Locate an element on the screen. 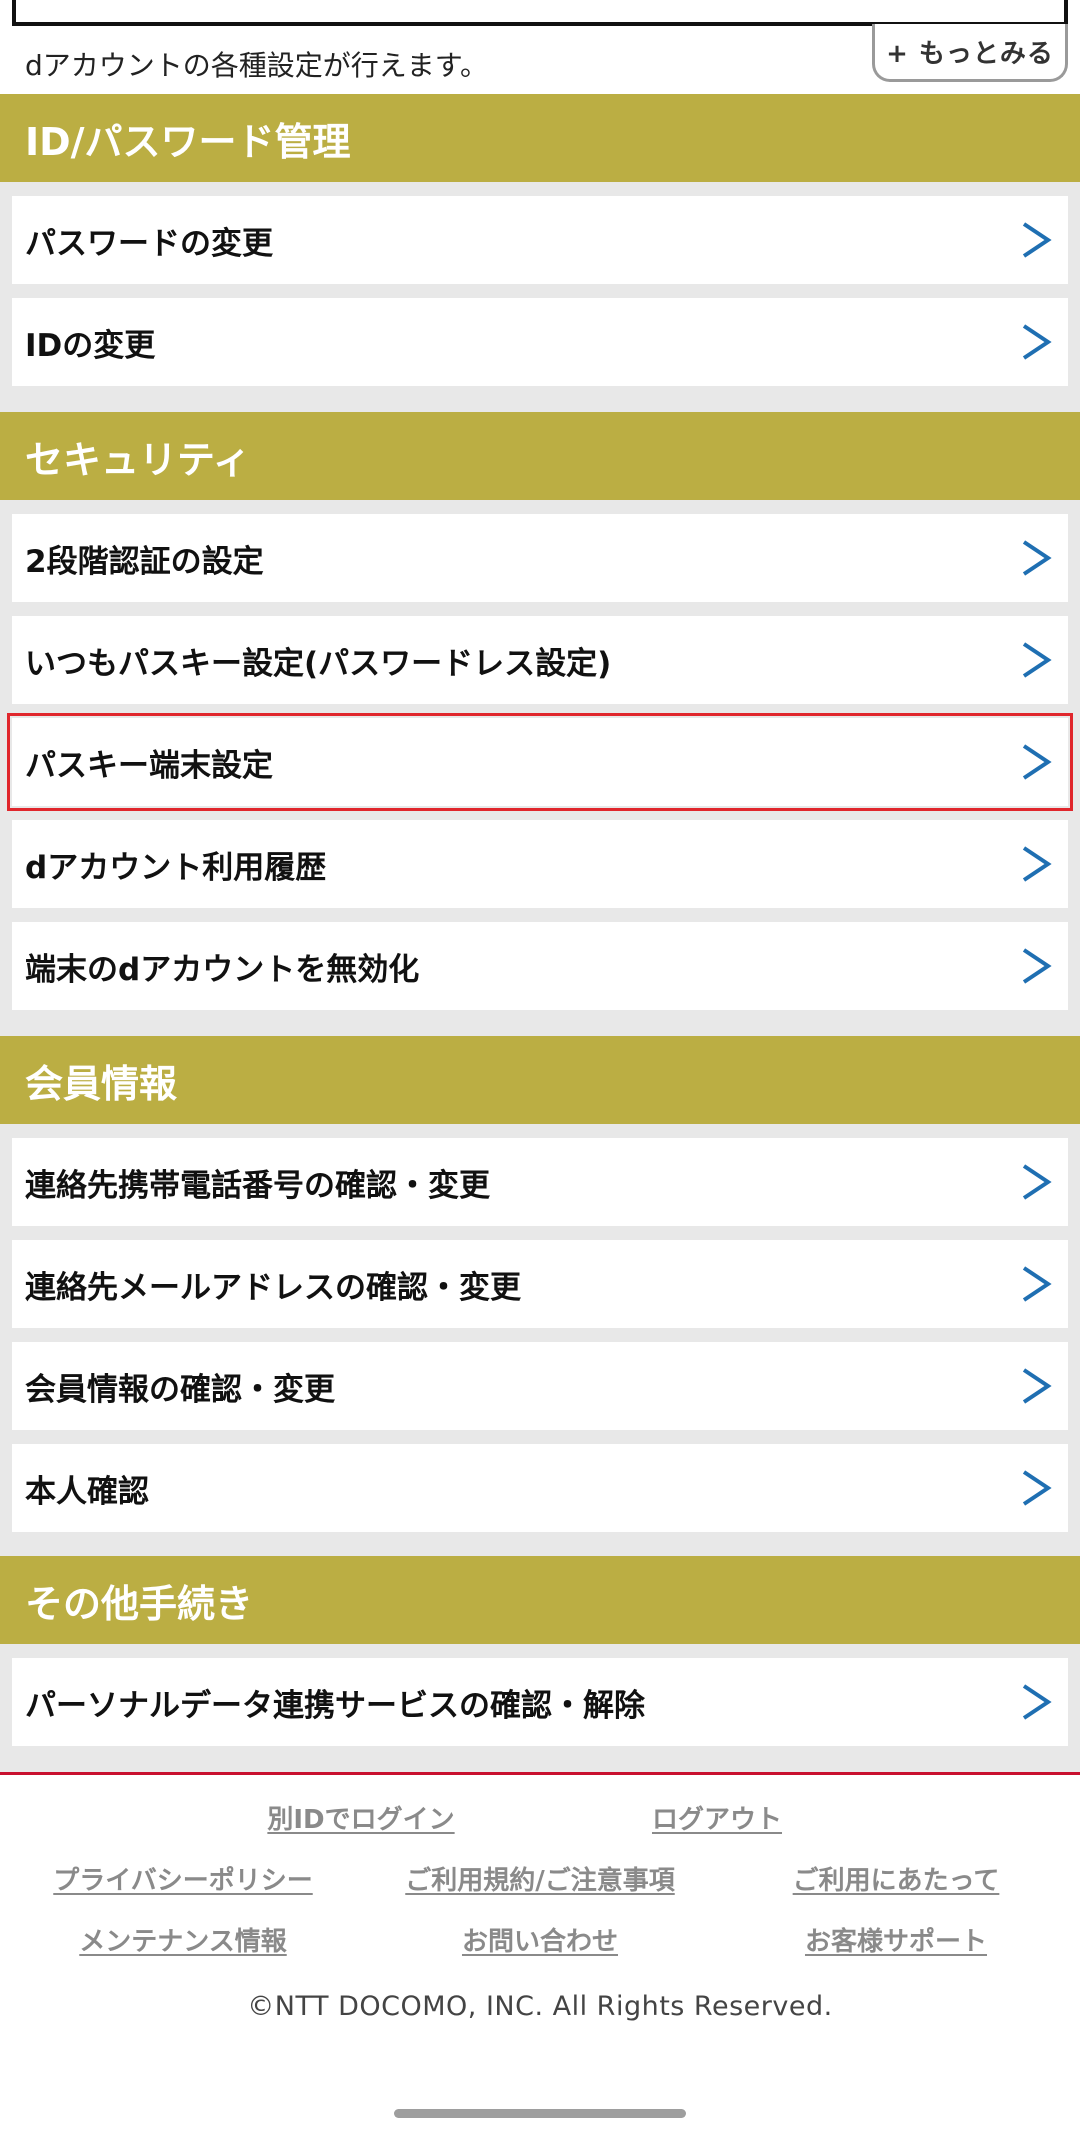 The width and height of the screenshot is (1080, 2144). menu-item-passkey-always: いつもパスキー設定(パスワードレス設定) is located at coordinates (540, 660).